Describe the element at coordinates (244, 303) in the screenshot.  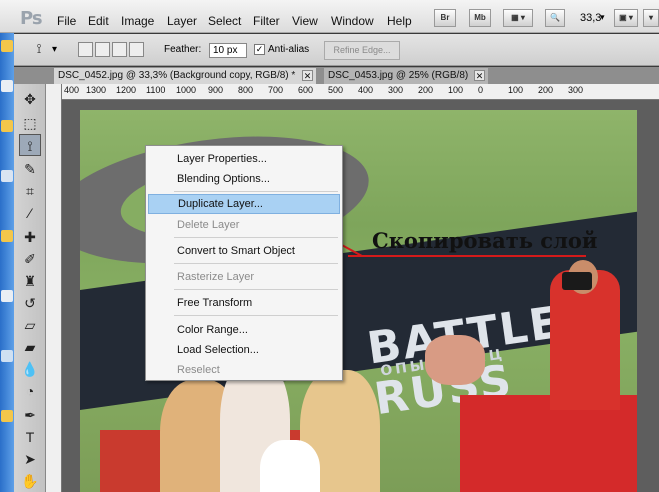
I see `menu-item-free-transform: Free Transform` at that location.